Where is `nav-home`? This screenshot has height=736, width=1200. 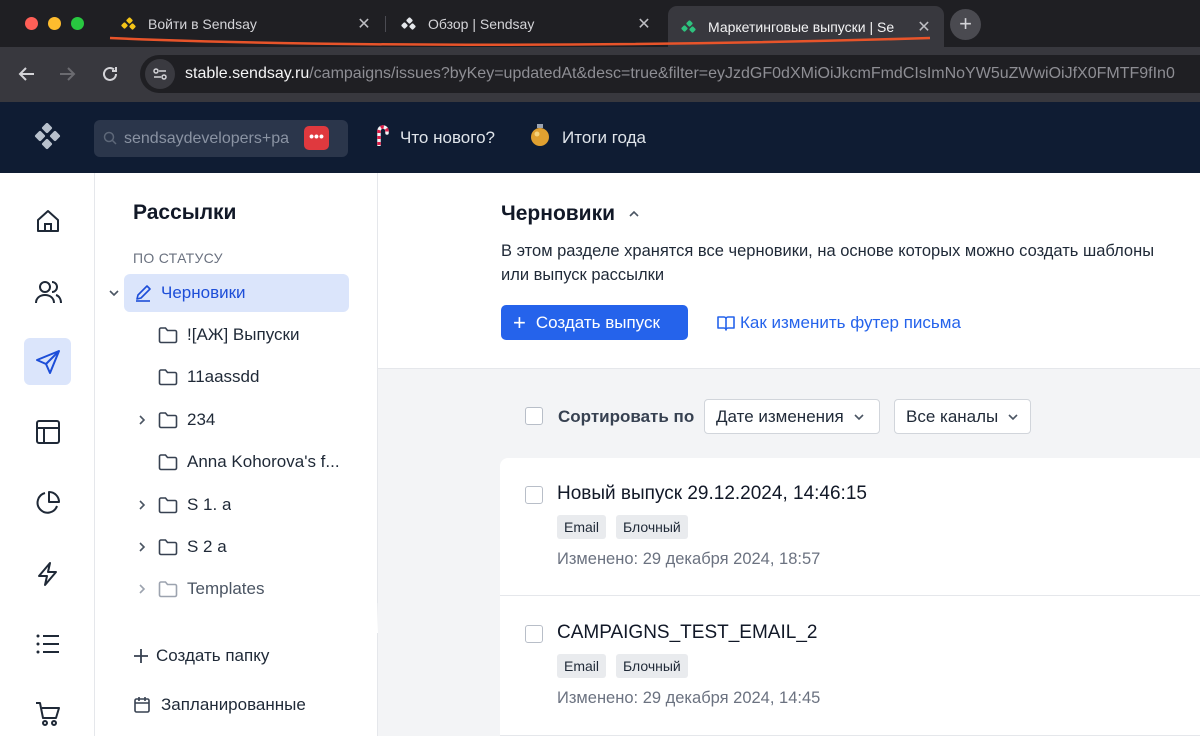 nav-home is located at coordinates (47, 220).